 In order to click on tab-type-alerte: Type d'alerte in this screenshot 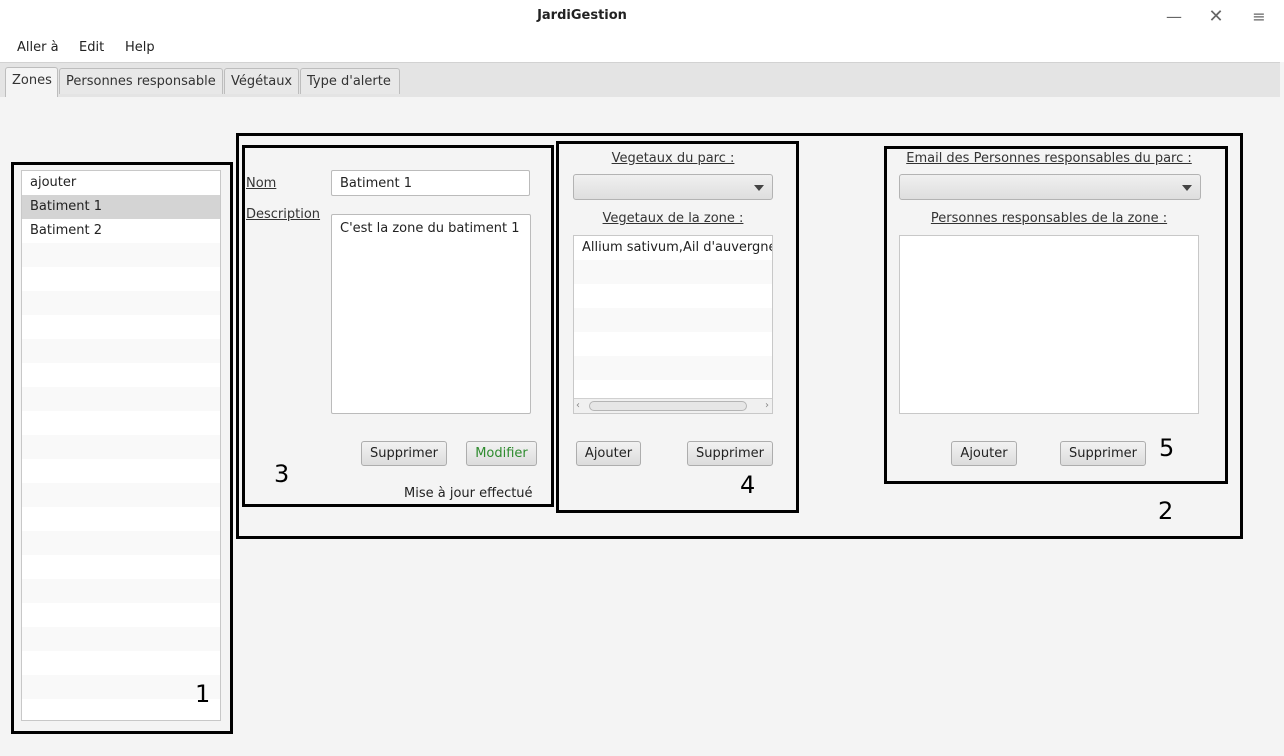, I will do `click(350, 81)`.